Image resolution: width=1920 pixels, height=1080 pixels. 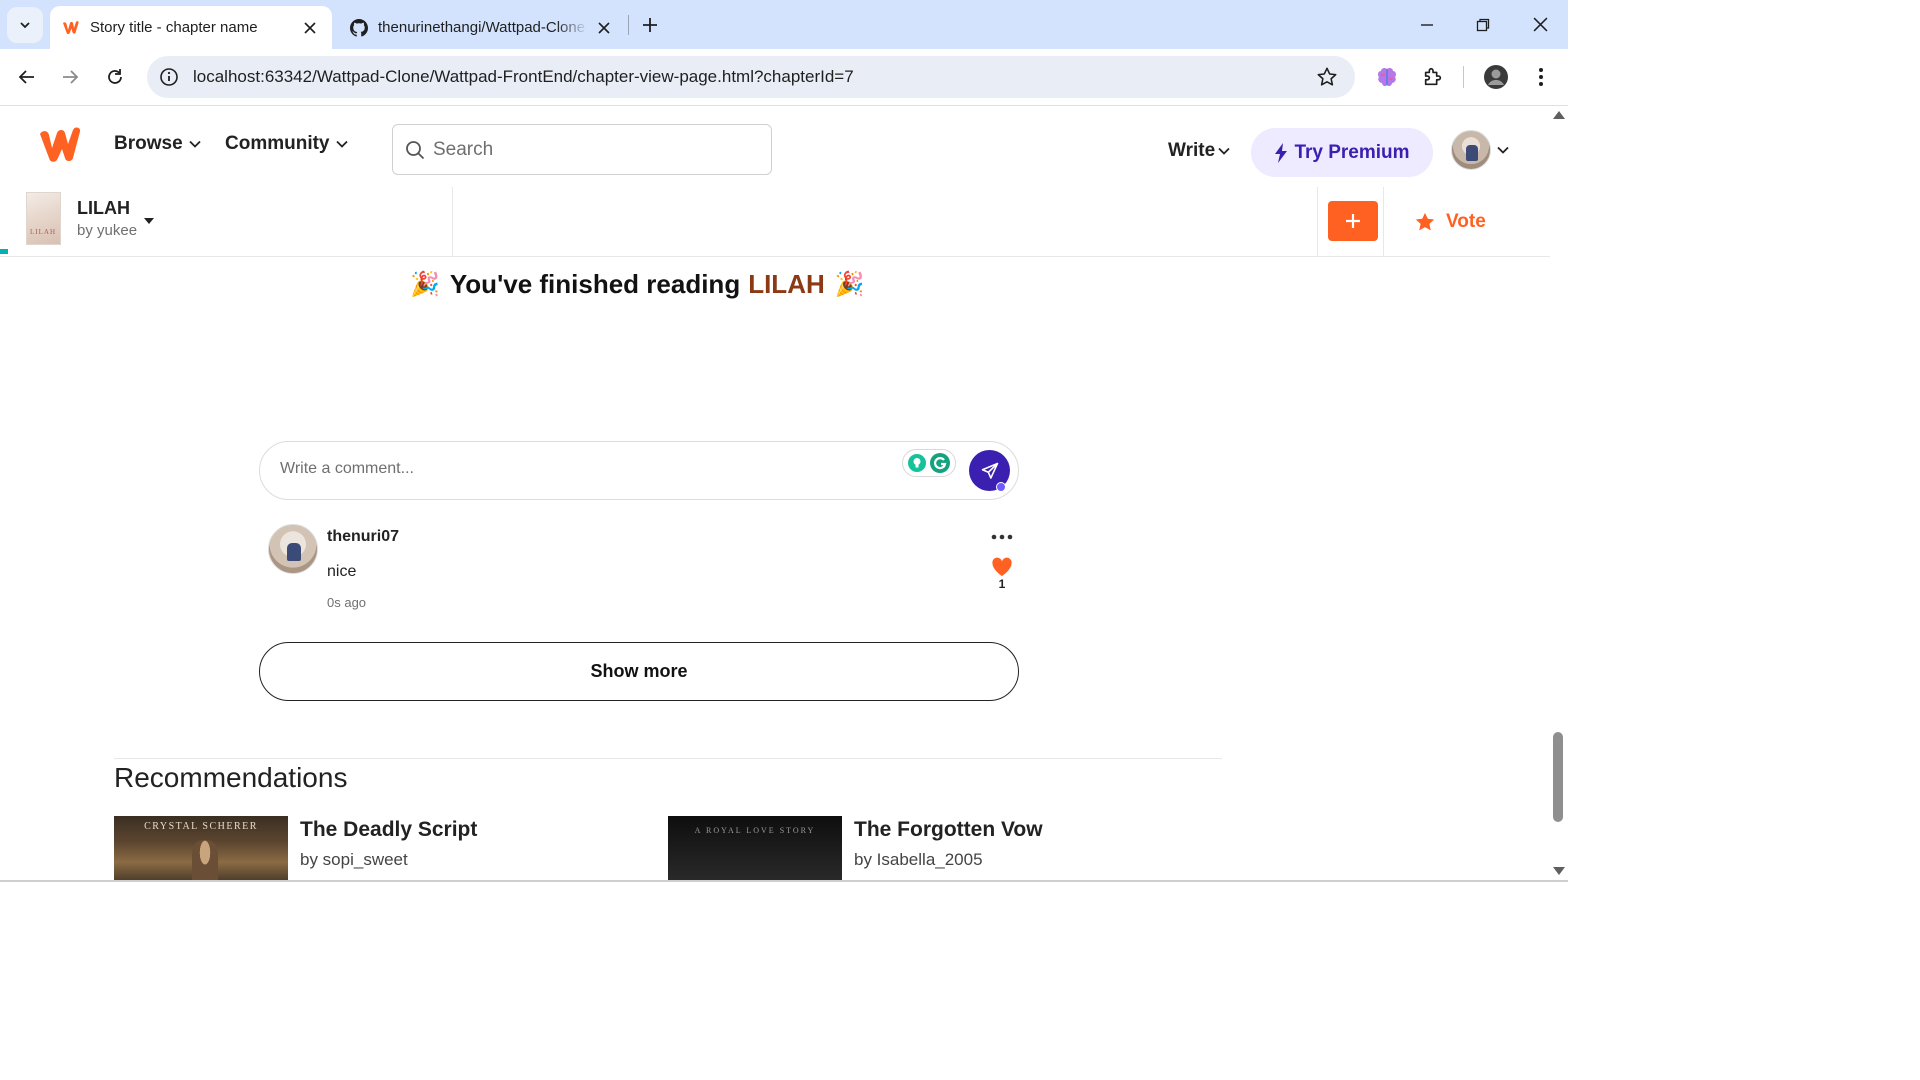 I want to click on github-icon, so click(x=359, y=27).